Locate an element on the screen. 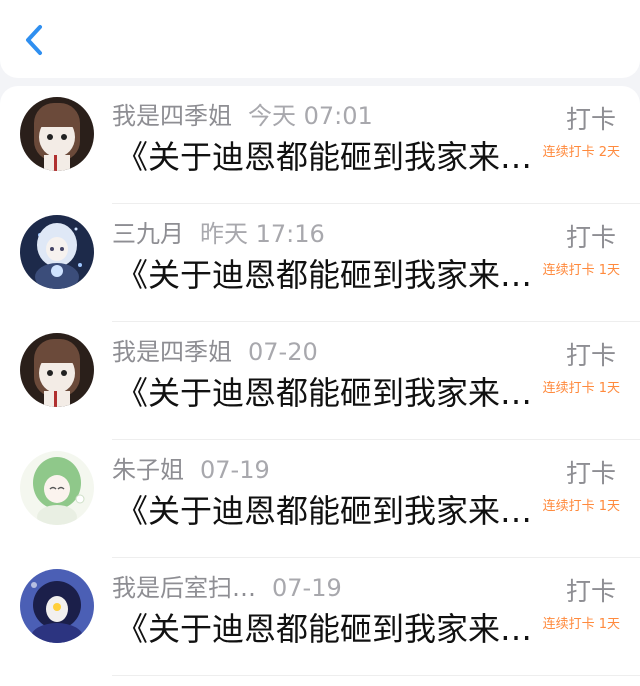 This screenshot has width=640, height=686. post-meta: 我是四季姐 07-20 is located at coordinates (215, 352).